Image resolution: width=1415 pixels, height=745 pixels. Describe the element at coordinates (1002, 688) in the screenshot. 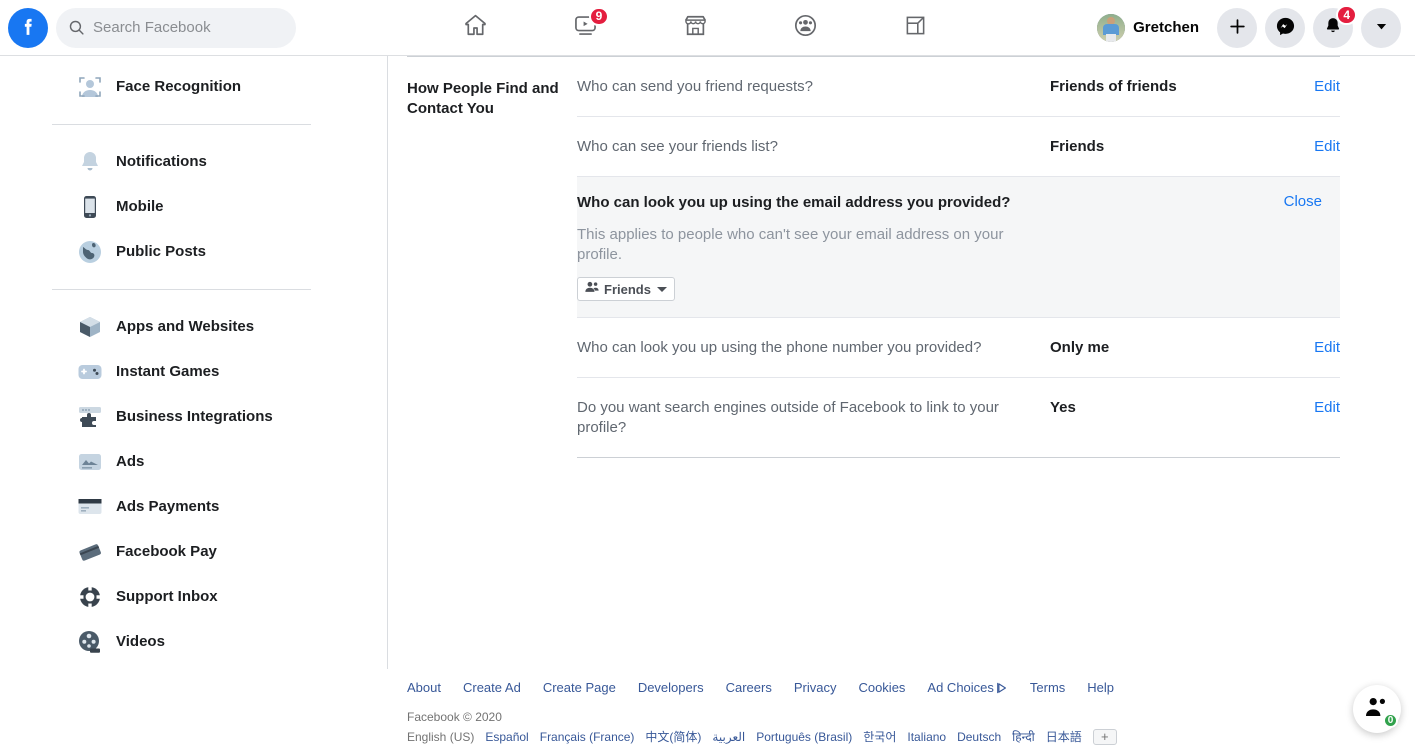

I see `adchoices-icon` at that location.